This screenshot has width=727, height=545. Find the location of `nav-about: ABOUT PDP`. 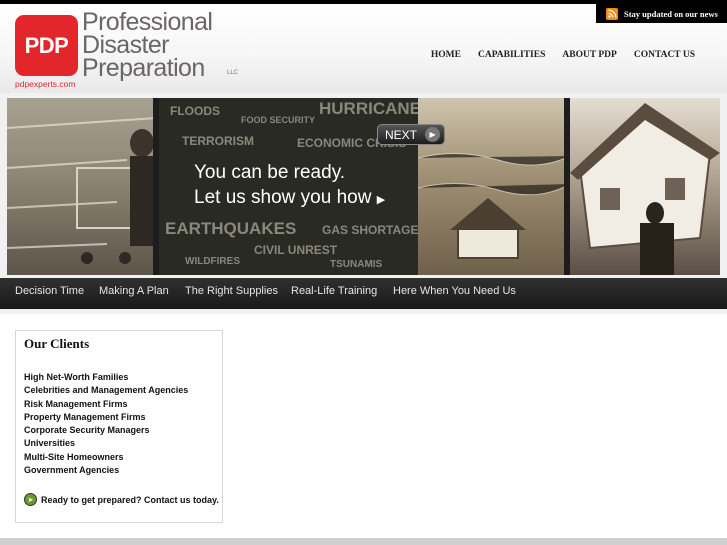

nav-about: ABOUT PDP is located at coordinates (589, 55).